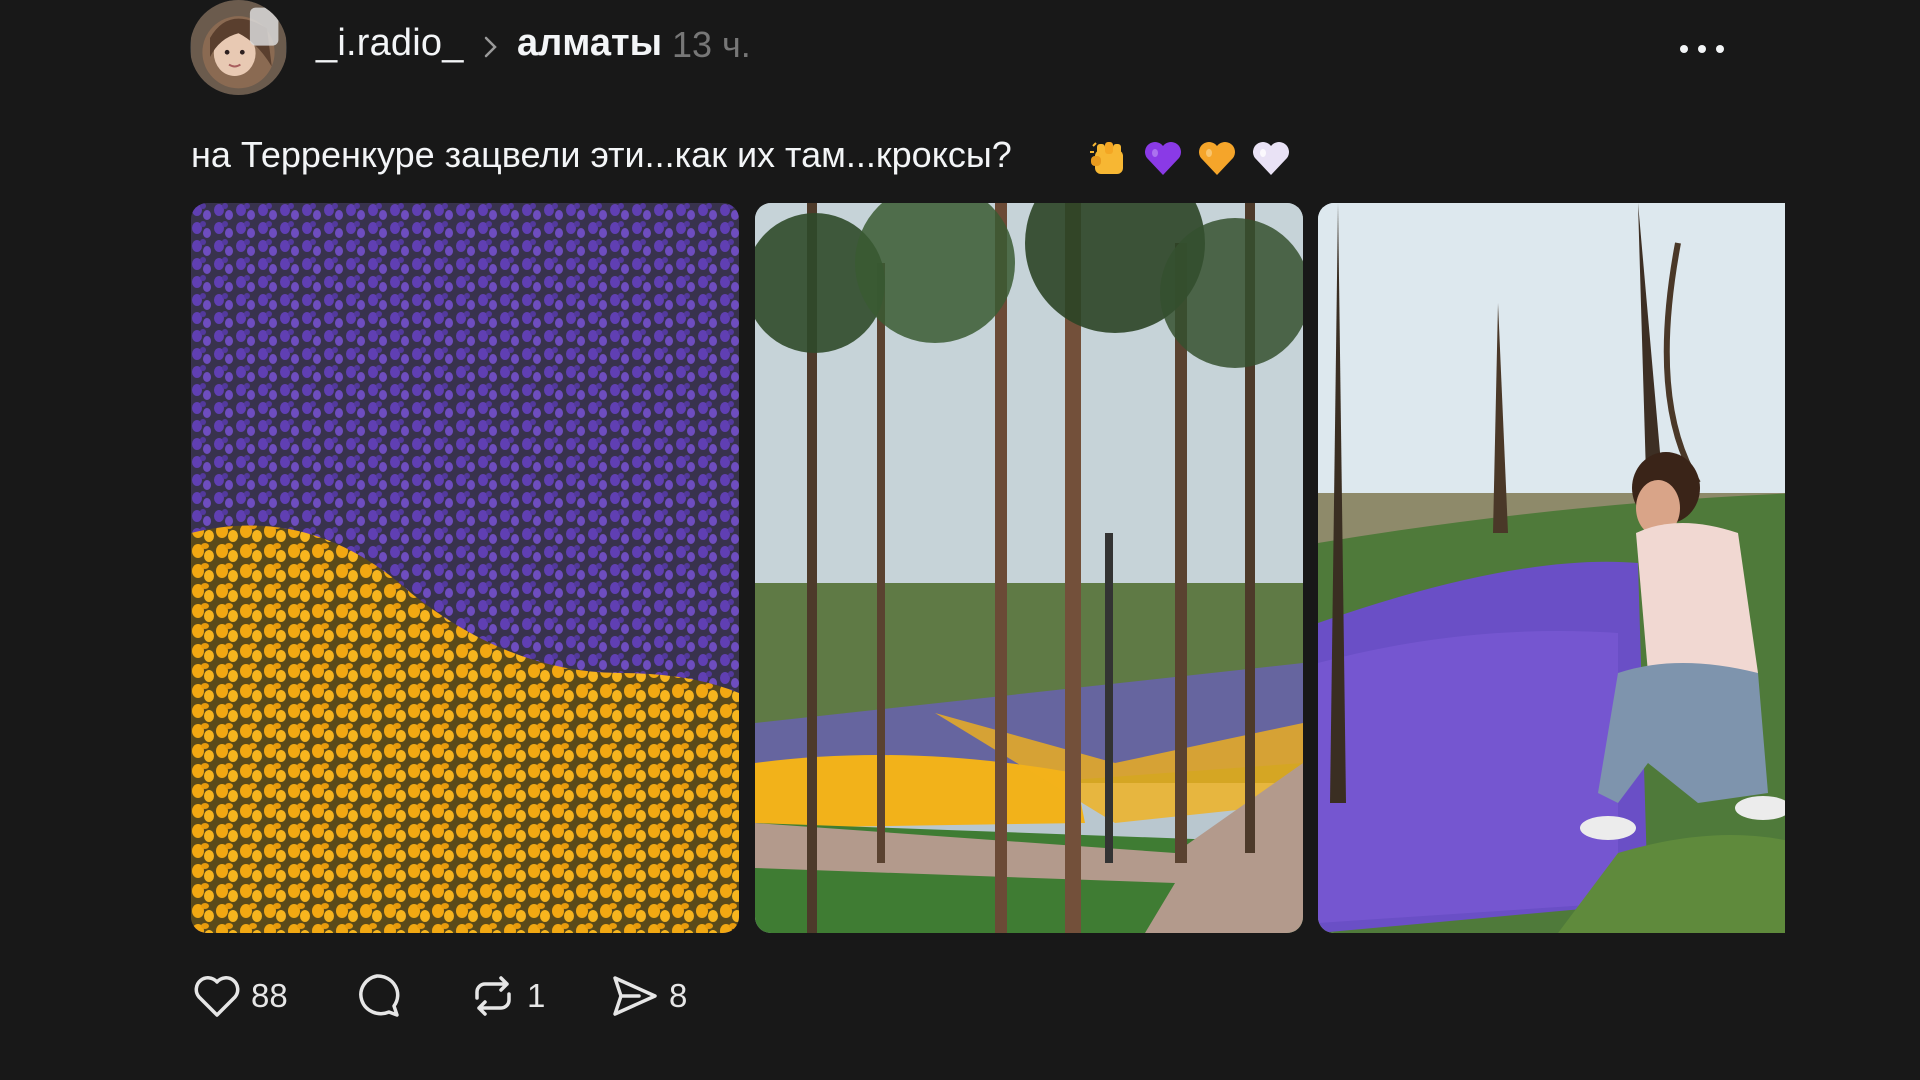  What do you see at coordinates (490, 47) in the screenshot?
I see `chevron-right-icon` at bounding box center [490, 47].